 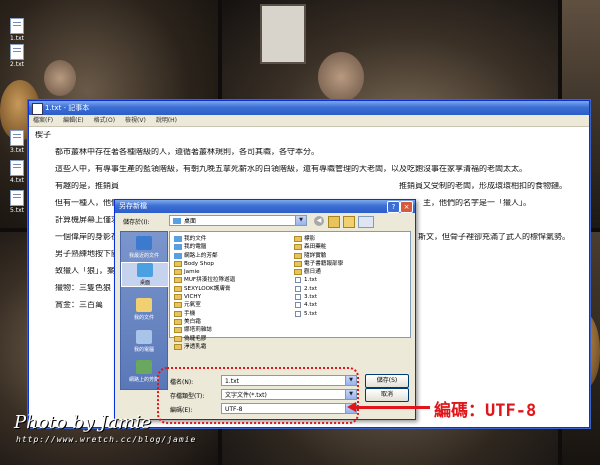 I want to click on file-list-item: 美白霜, so click(x=204, y=322).